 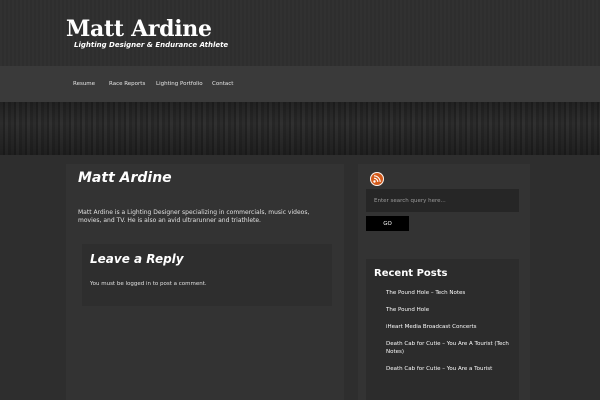 I want to click on recent-post-link: The Pound Hole – Tech Notes, so click(x=451, y=294).